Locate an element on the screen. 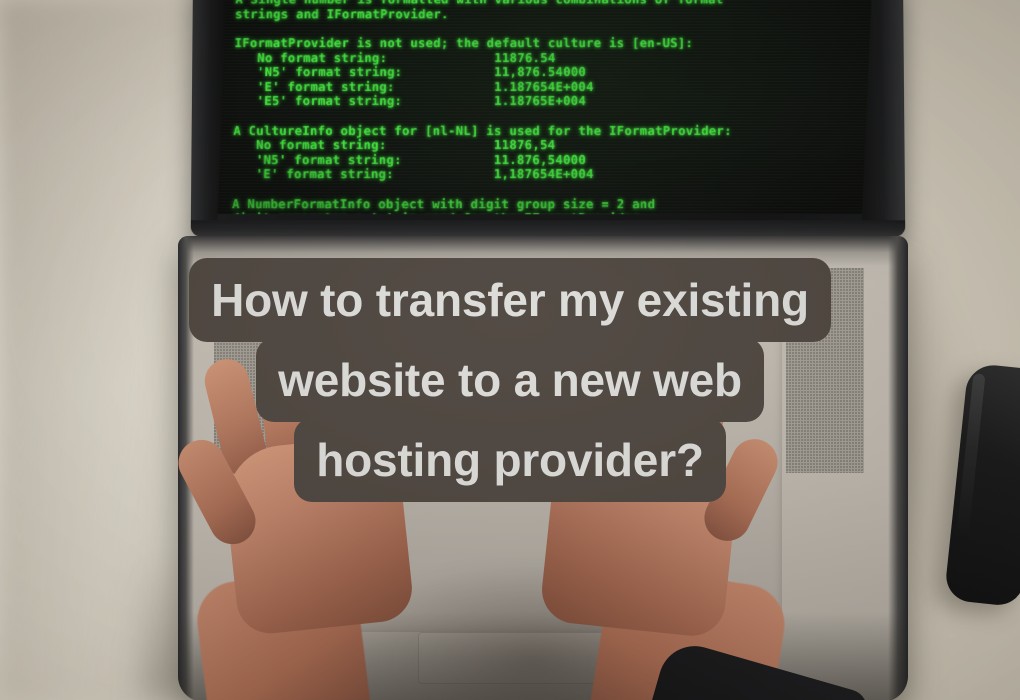  terminal-line: strings and IFormatProvider. is located at coordinates (341, 14).